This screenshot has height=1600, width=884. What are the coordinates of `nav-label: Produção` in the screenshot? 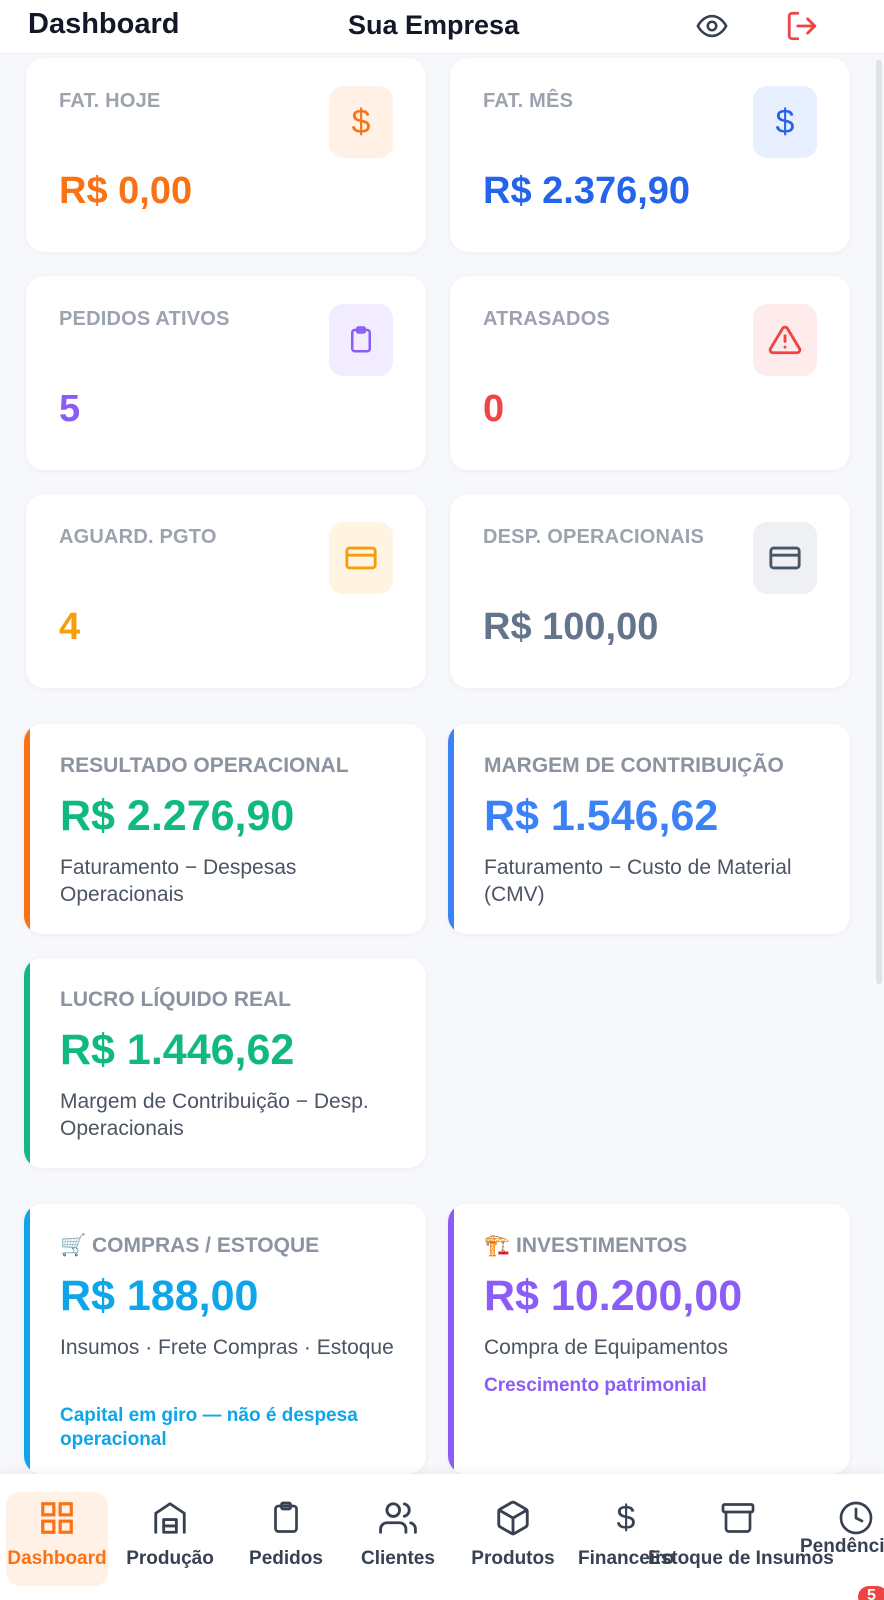 It's located at (170, 1558).